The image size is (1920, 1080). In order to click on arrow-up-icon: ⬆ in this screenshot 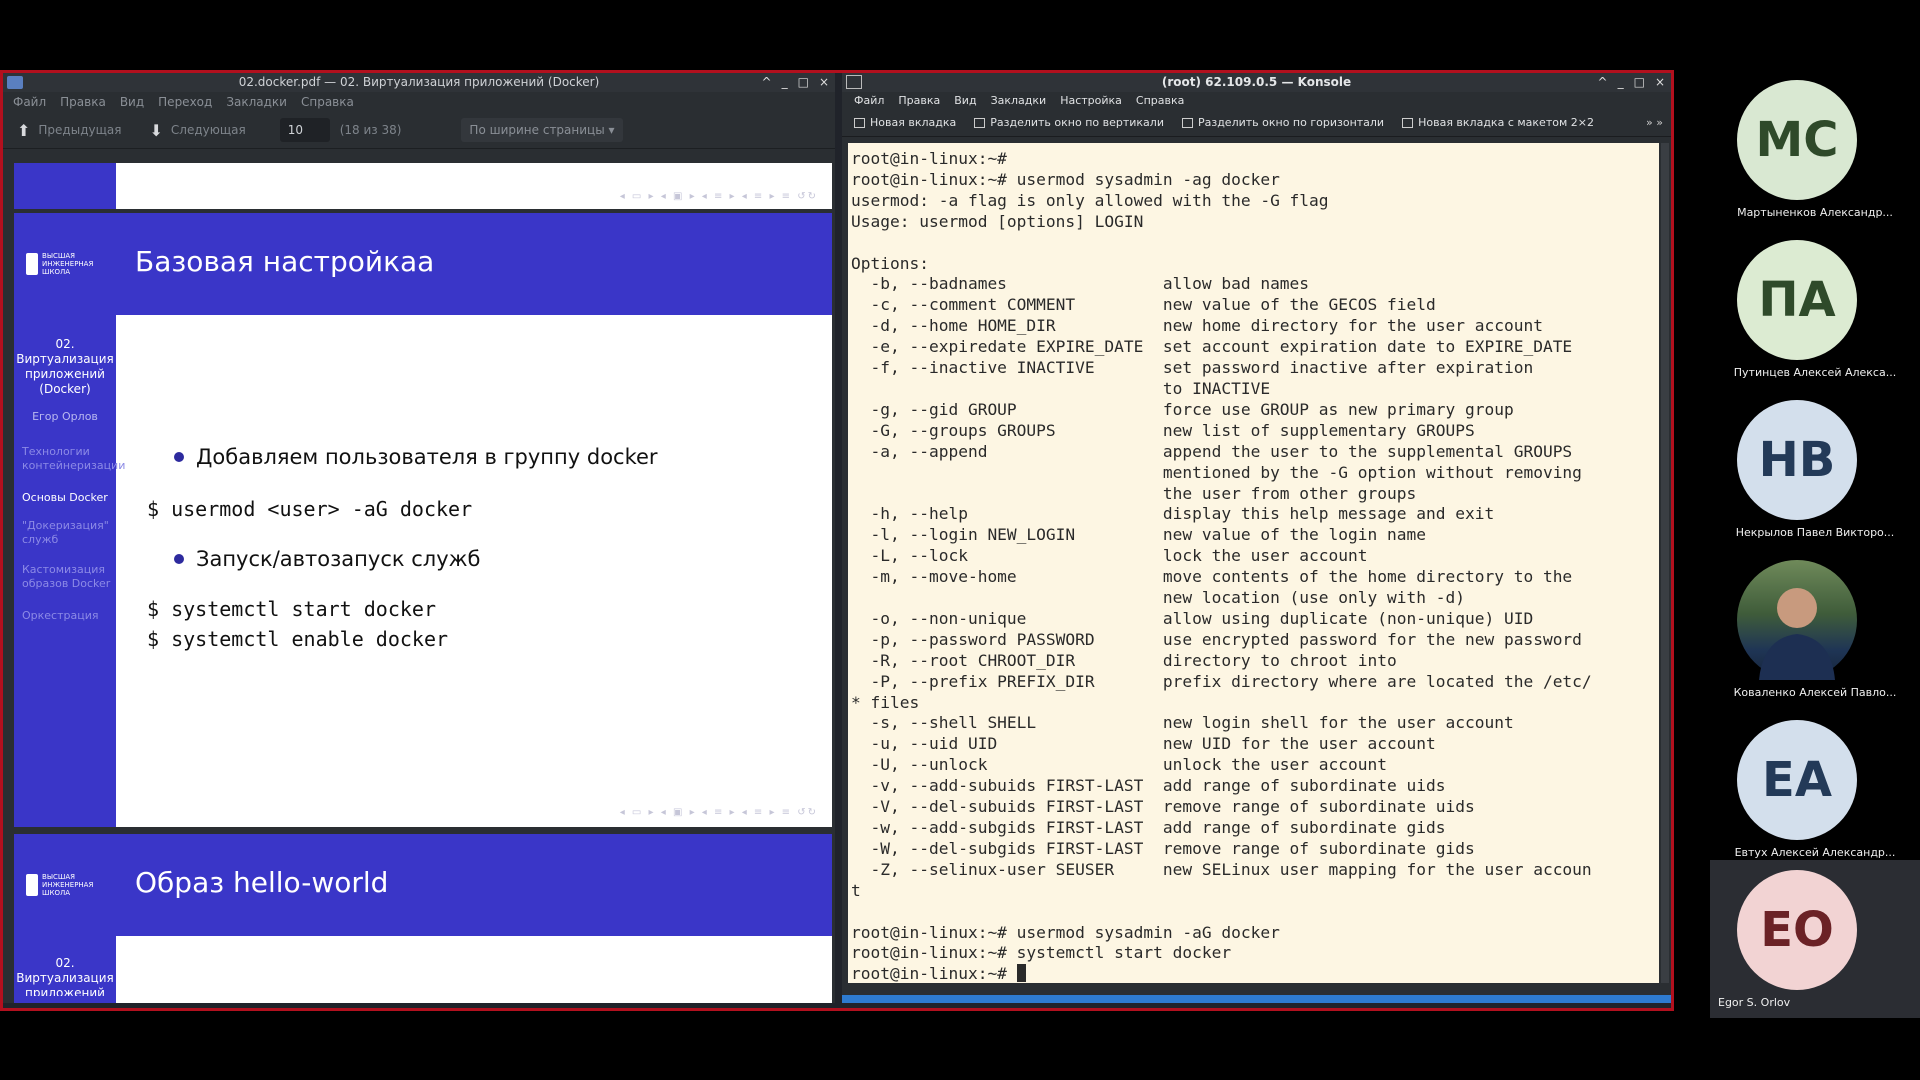, I will do `click(24, 130)`.